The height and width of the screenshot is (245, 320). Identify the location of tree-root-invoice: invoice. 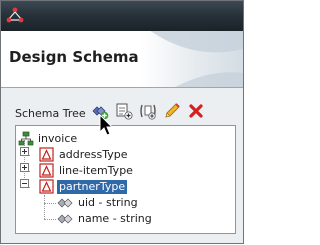
(125, 139).